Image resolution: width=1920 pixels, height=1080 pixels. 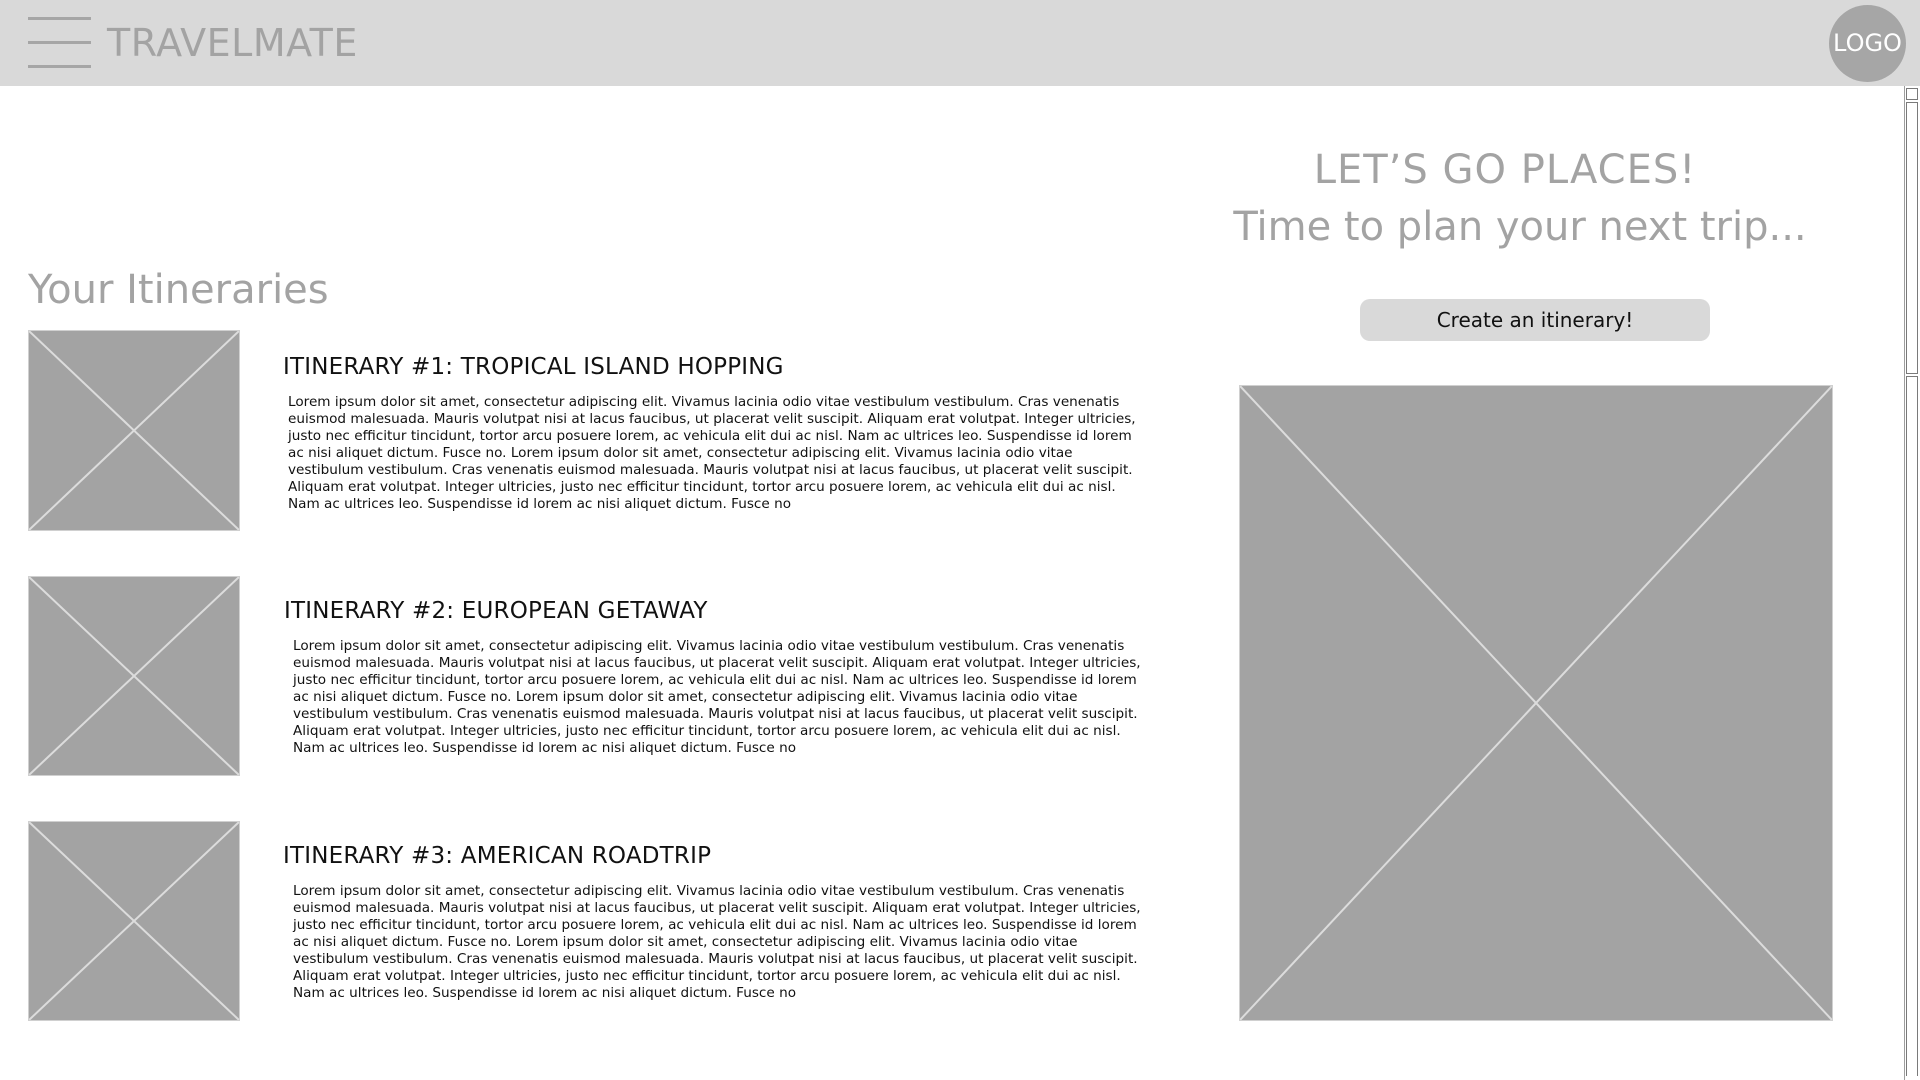 What do you see at coordinates (533, 367) in the screenshot?
I see `itinerary-title: ITINERARY #1: TROPICAL ISLAND HOPPING` at bounding box center [533, 367].